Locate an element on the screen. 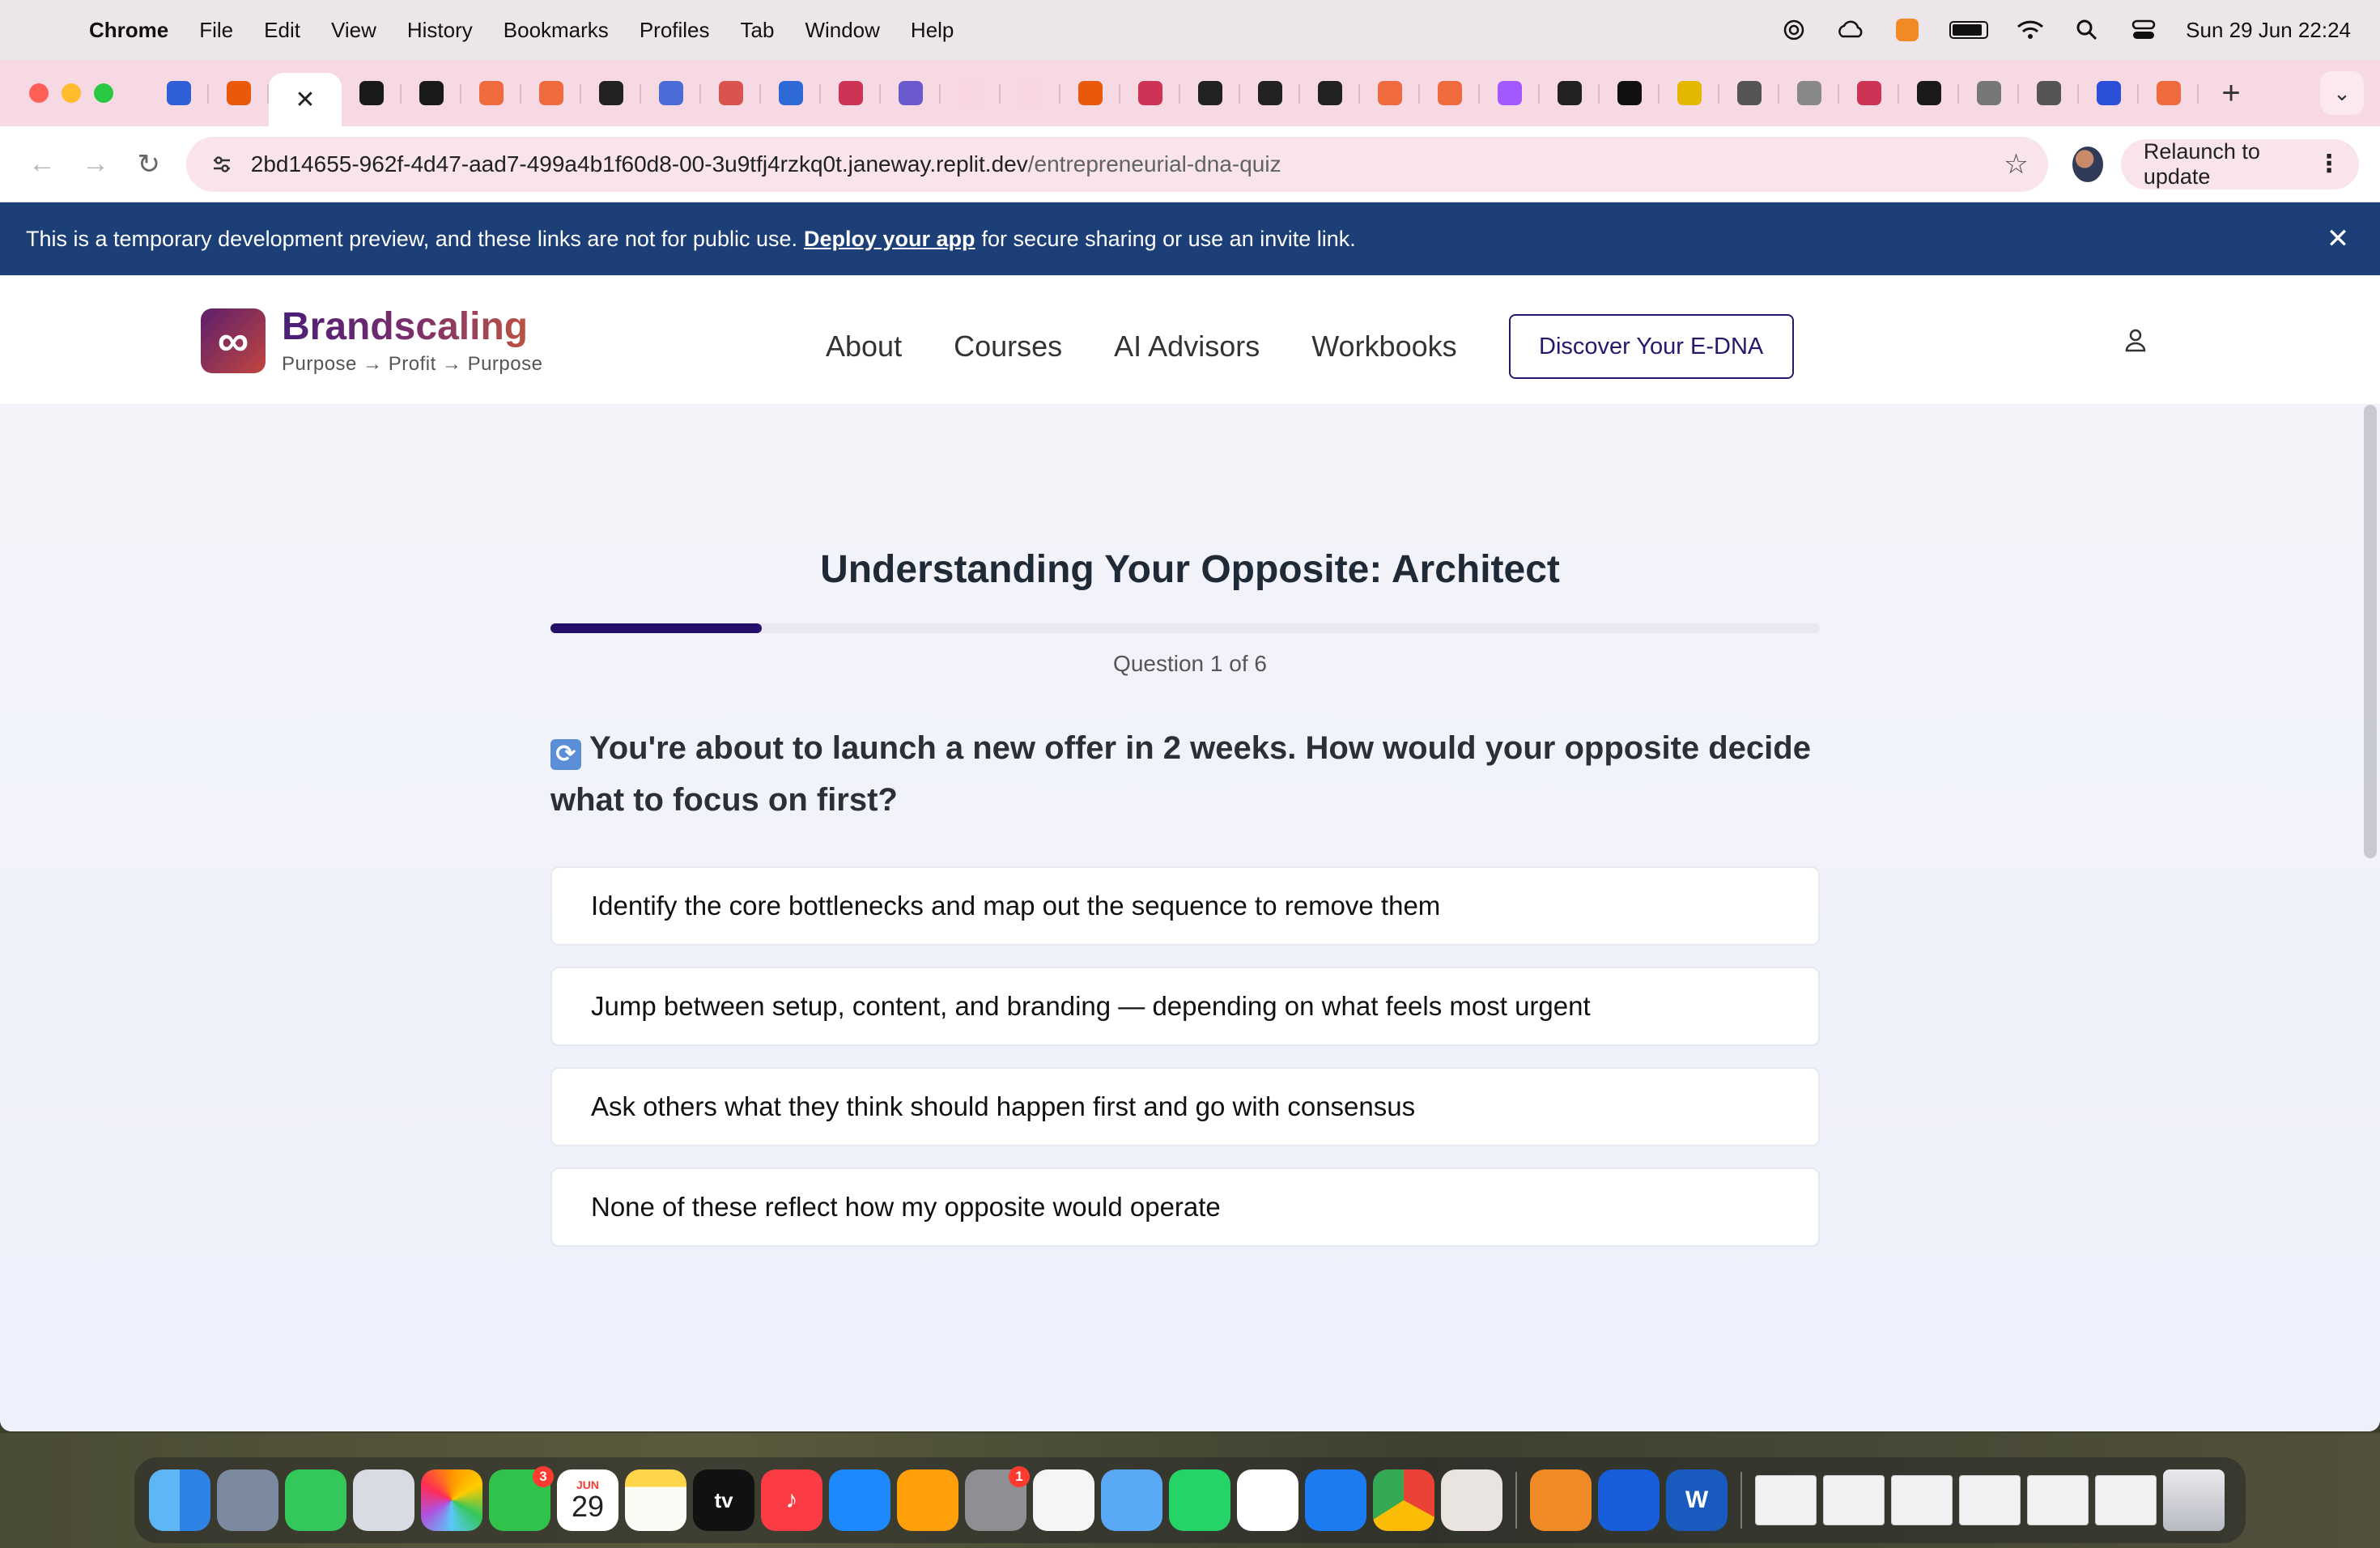  pages-icon is located at coordinates (927, 1500).